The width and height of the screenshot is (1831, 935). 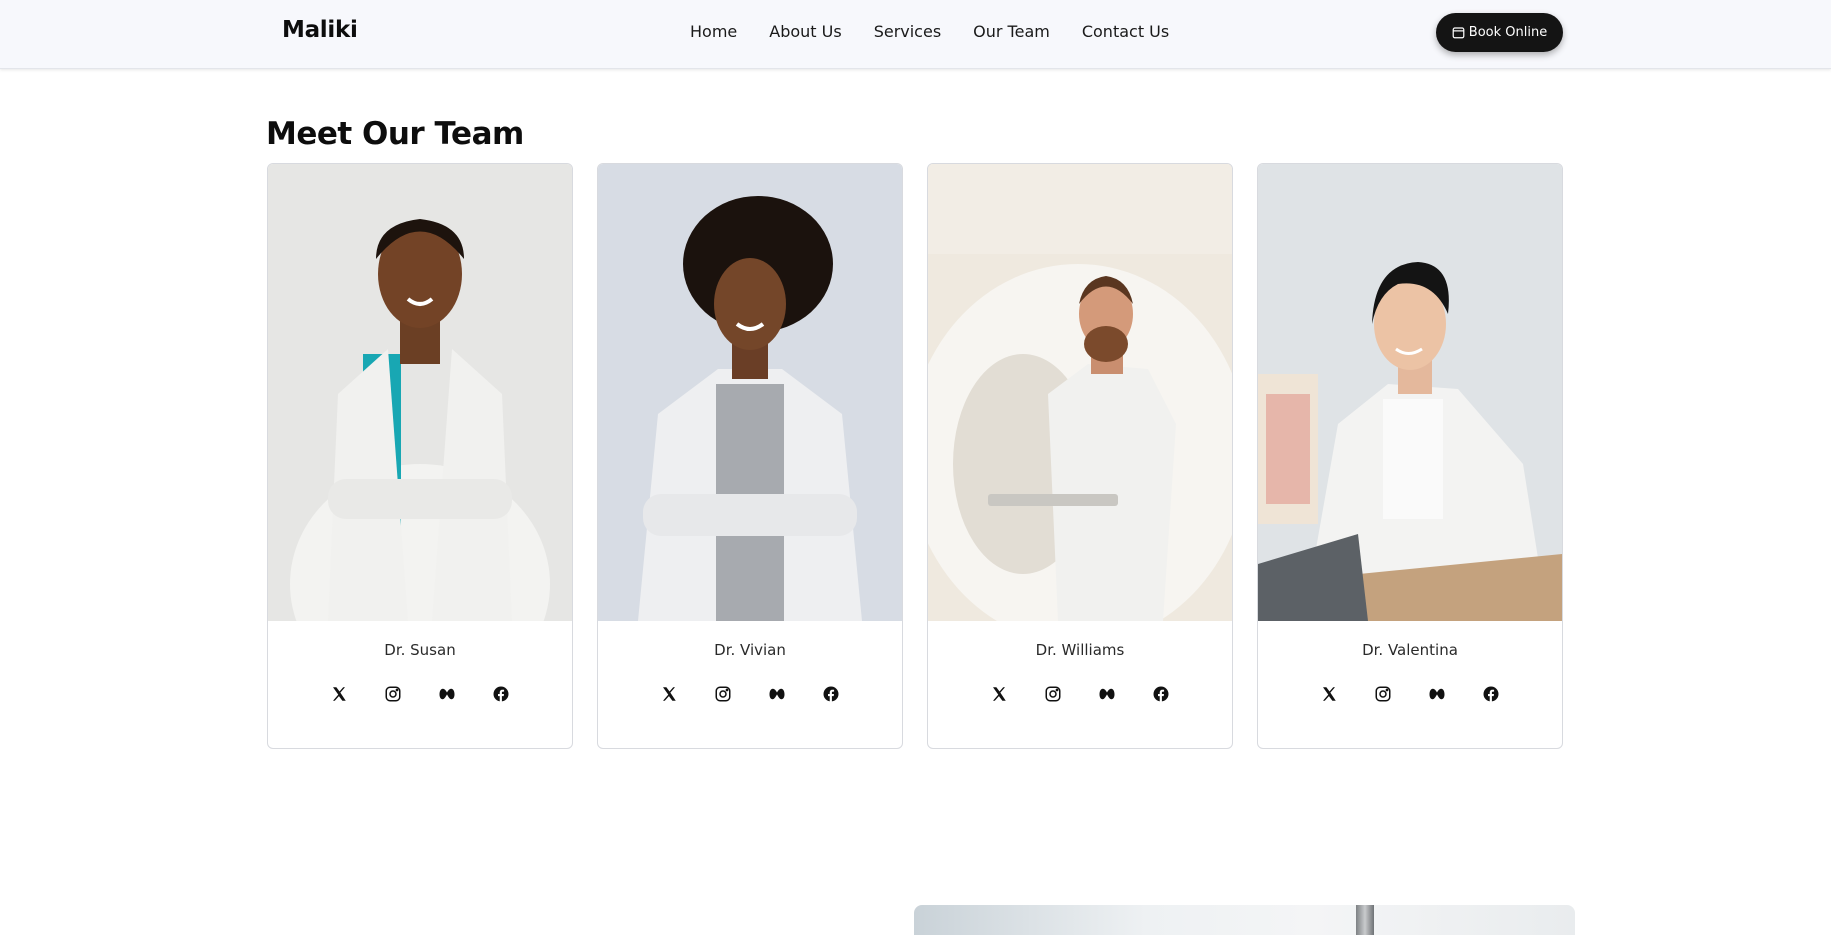 What do you see at coordinates (1458, 33) in the screenshot?
I see `calendar-icon` at bounding box center [1458, 33].